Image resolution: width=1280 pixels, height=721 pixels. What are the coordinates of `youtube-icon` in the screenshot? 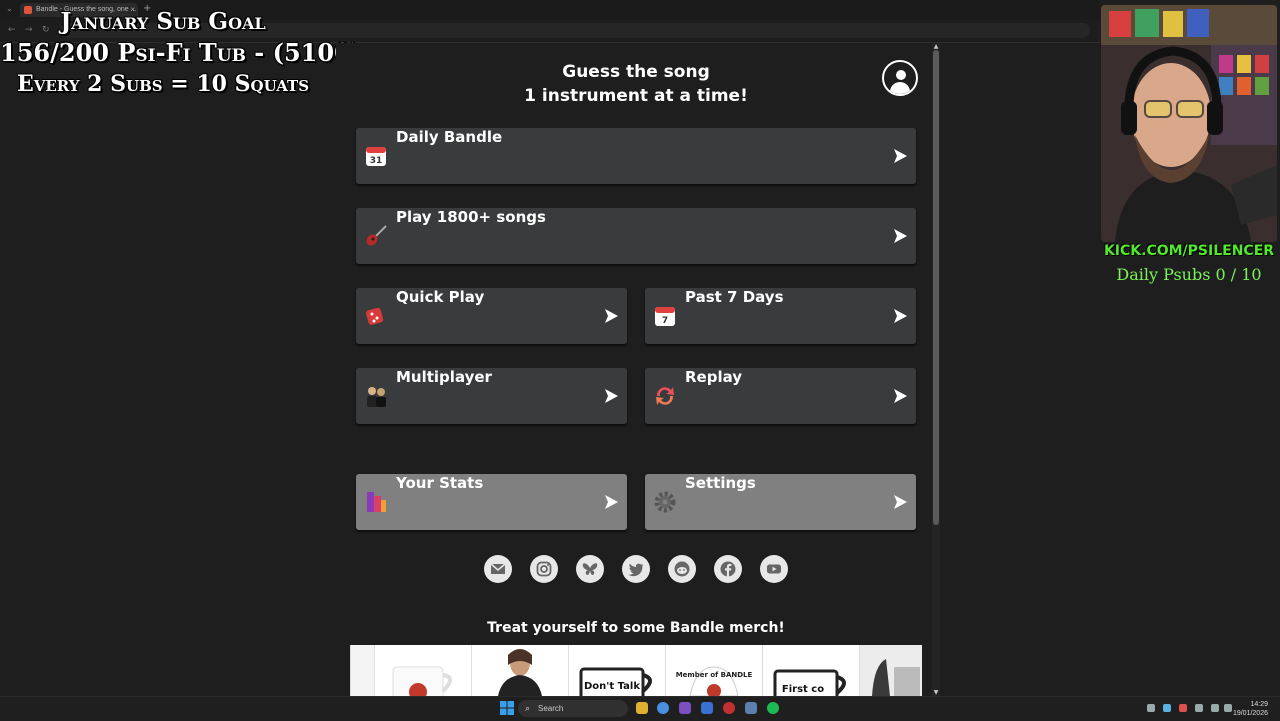 It's located at (774, 569).